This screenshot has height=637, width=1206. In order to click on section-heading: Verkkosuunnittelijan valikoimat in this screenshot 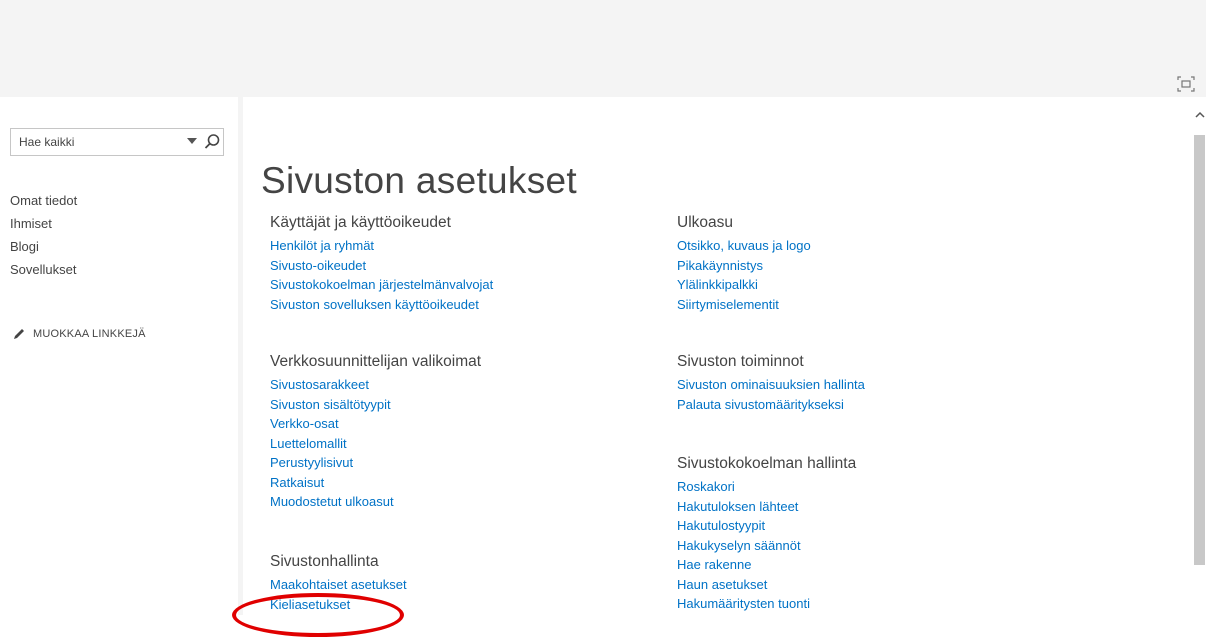, I will do `click(376, 361)`.